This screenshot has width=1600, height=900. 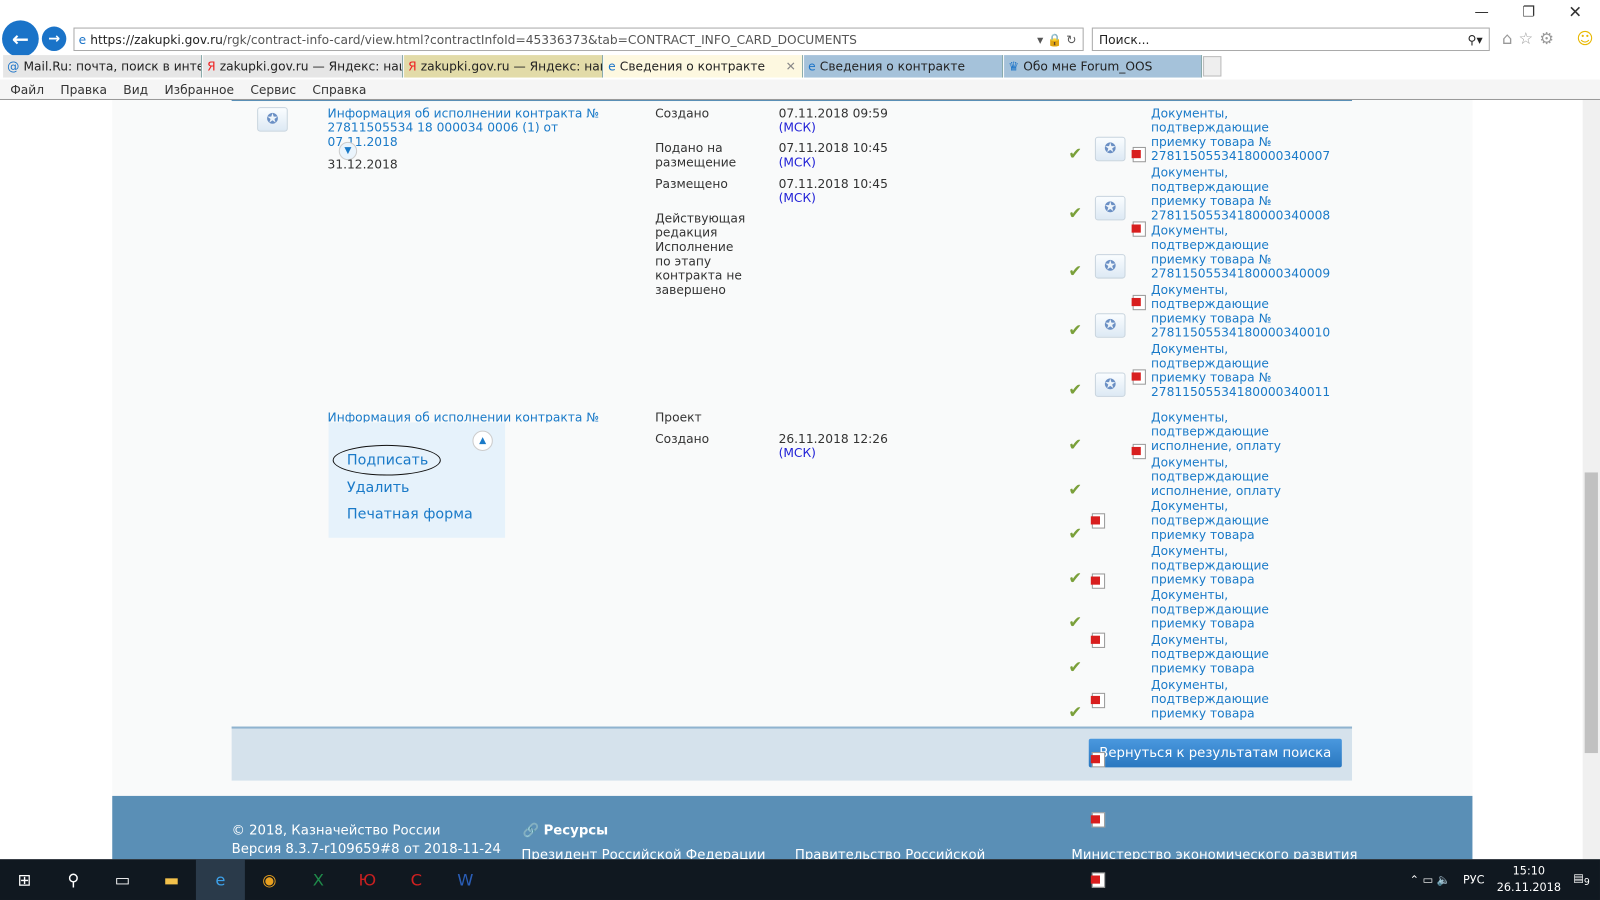 I want to click on home-star-gear-icons: ⌂☆⚙, so click(x=1531, y=38).